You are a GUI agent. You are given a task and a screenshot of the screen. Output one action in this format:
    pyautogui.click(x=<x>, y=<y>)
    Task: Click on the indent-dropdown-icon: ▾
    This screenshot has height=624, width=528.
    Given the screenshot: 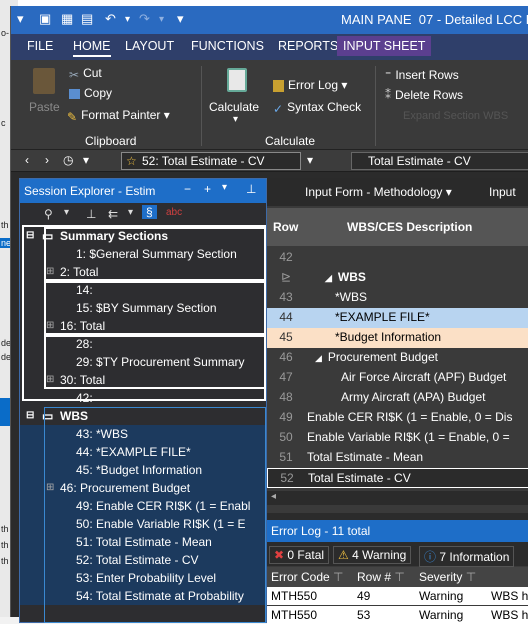 What is the action you would take?
    pyautogui.click(x=130, y=212)
    